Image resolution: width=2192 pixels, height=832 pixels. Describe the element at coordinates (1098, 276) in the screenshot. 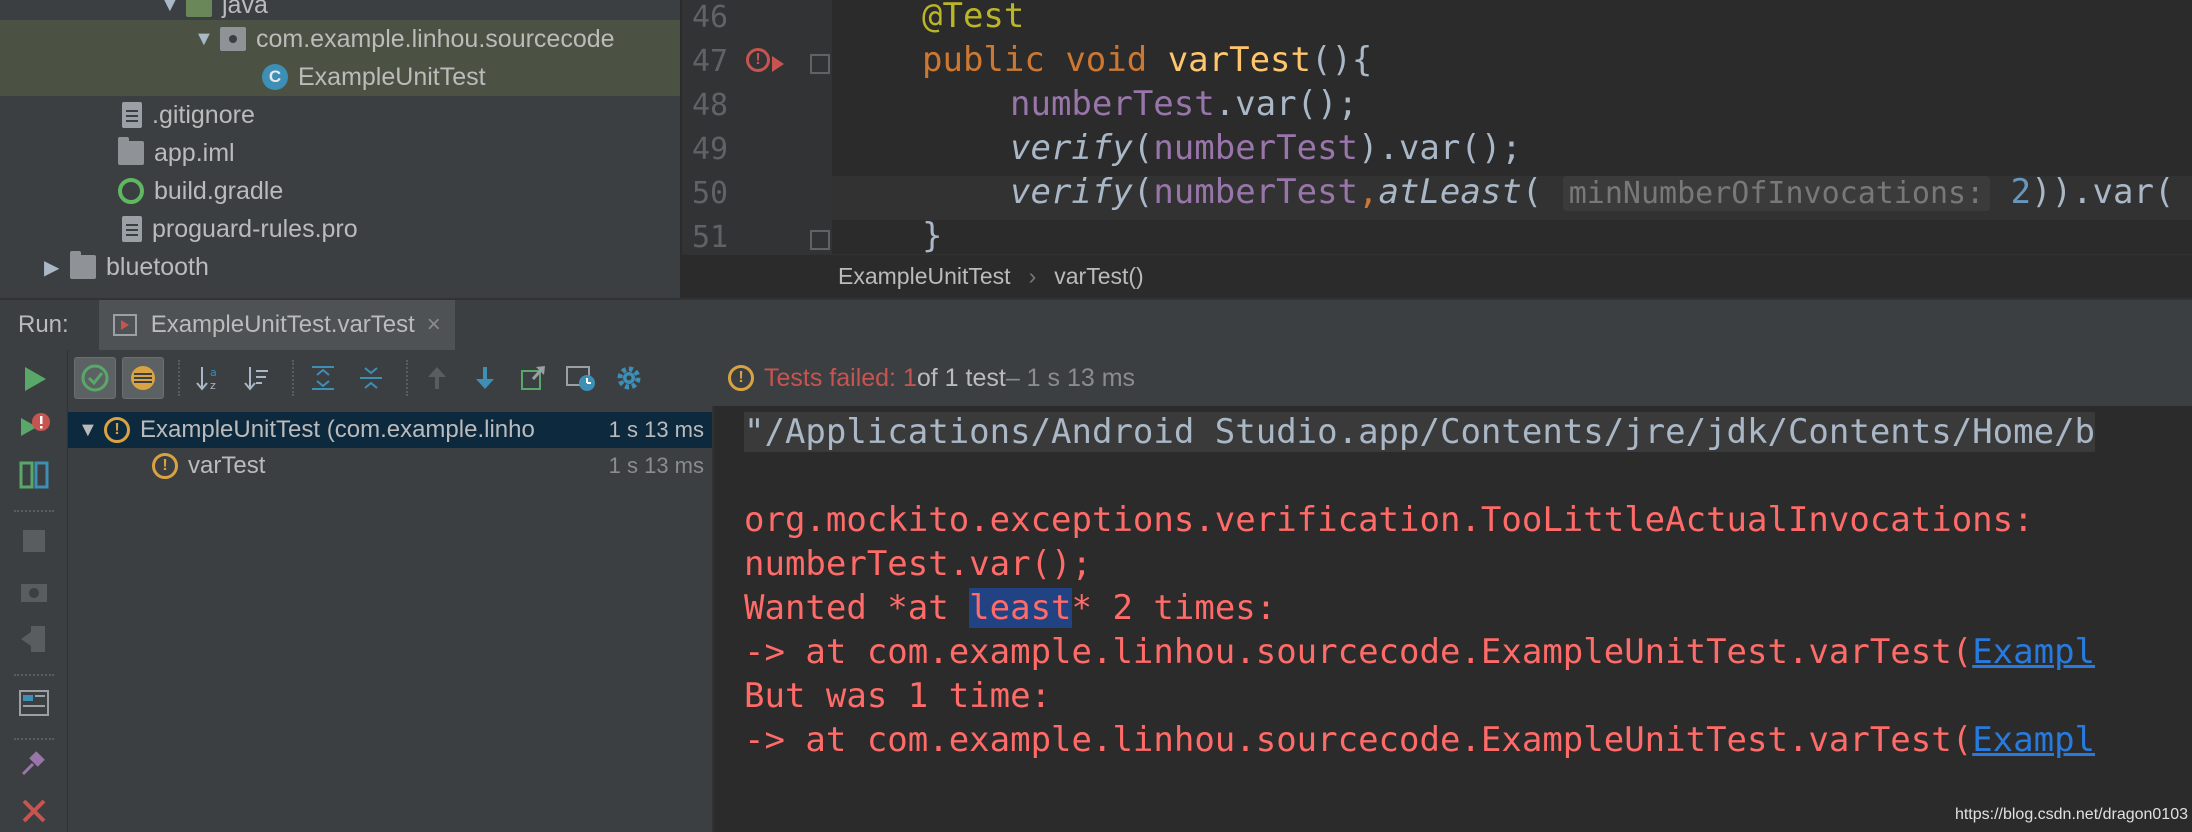

I see `breadcrumb-method: varTest()` at that location.